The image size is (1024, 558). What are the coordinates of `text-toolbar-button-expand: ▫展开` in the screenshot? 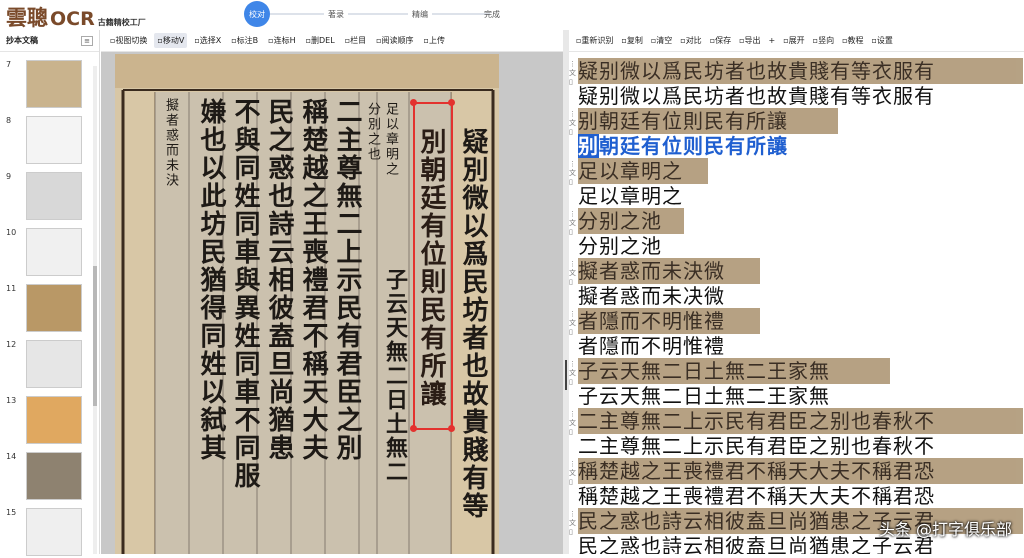 It's located at (793, 40).